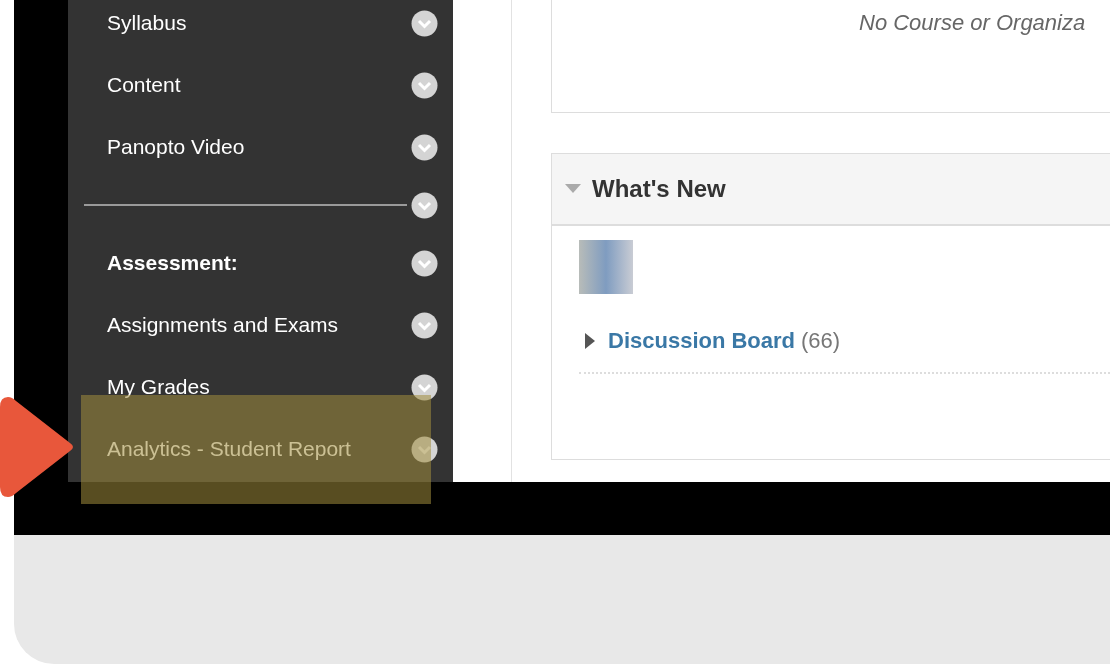  What do you see at coordinates (972, 23) in the screenshot?
I see `empty-message: No Course or Organiza` at bounding box center [972, 23].